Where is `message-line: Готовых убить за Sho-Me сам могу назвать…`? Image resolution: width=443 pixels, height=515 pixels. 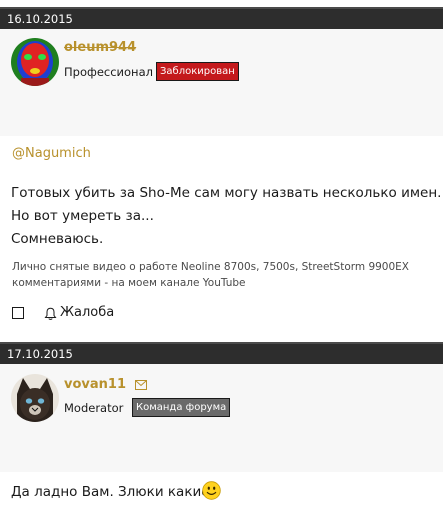 message-line: Готовых убить за Sho-Me сам могу назвать… is located at coordinates (226, 193).